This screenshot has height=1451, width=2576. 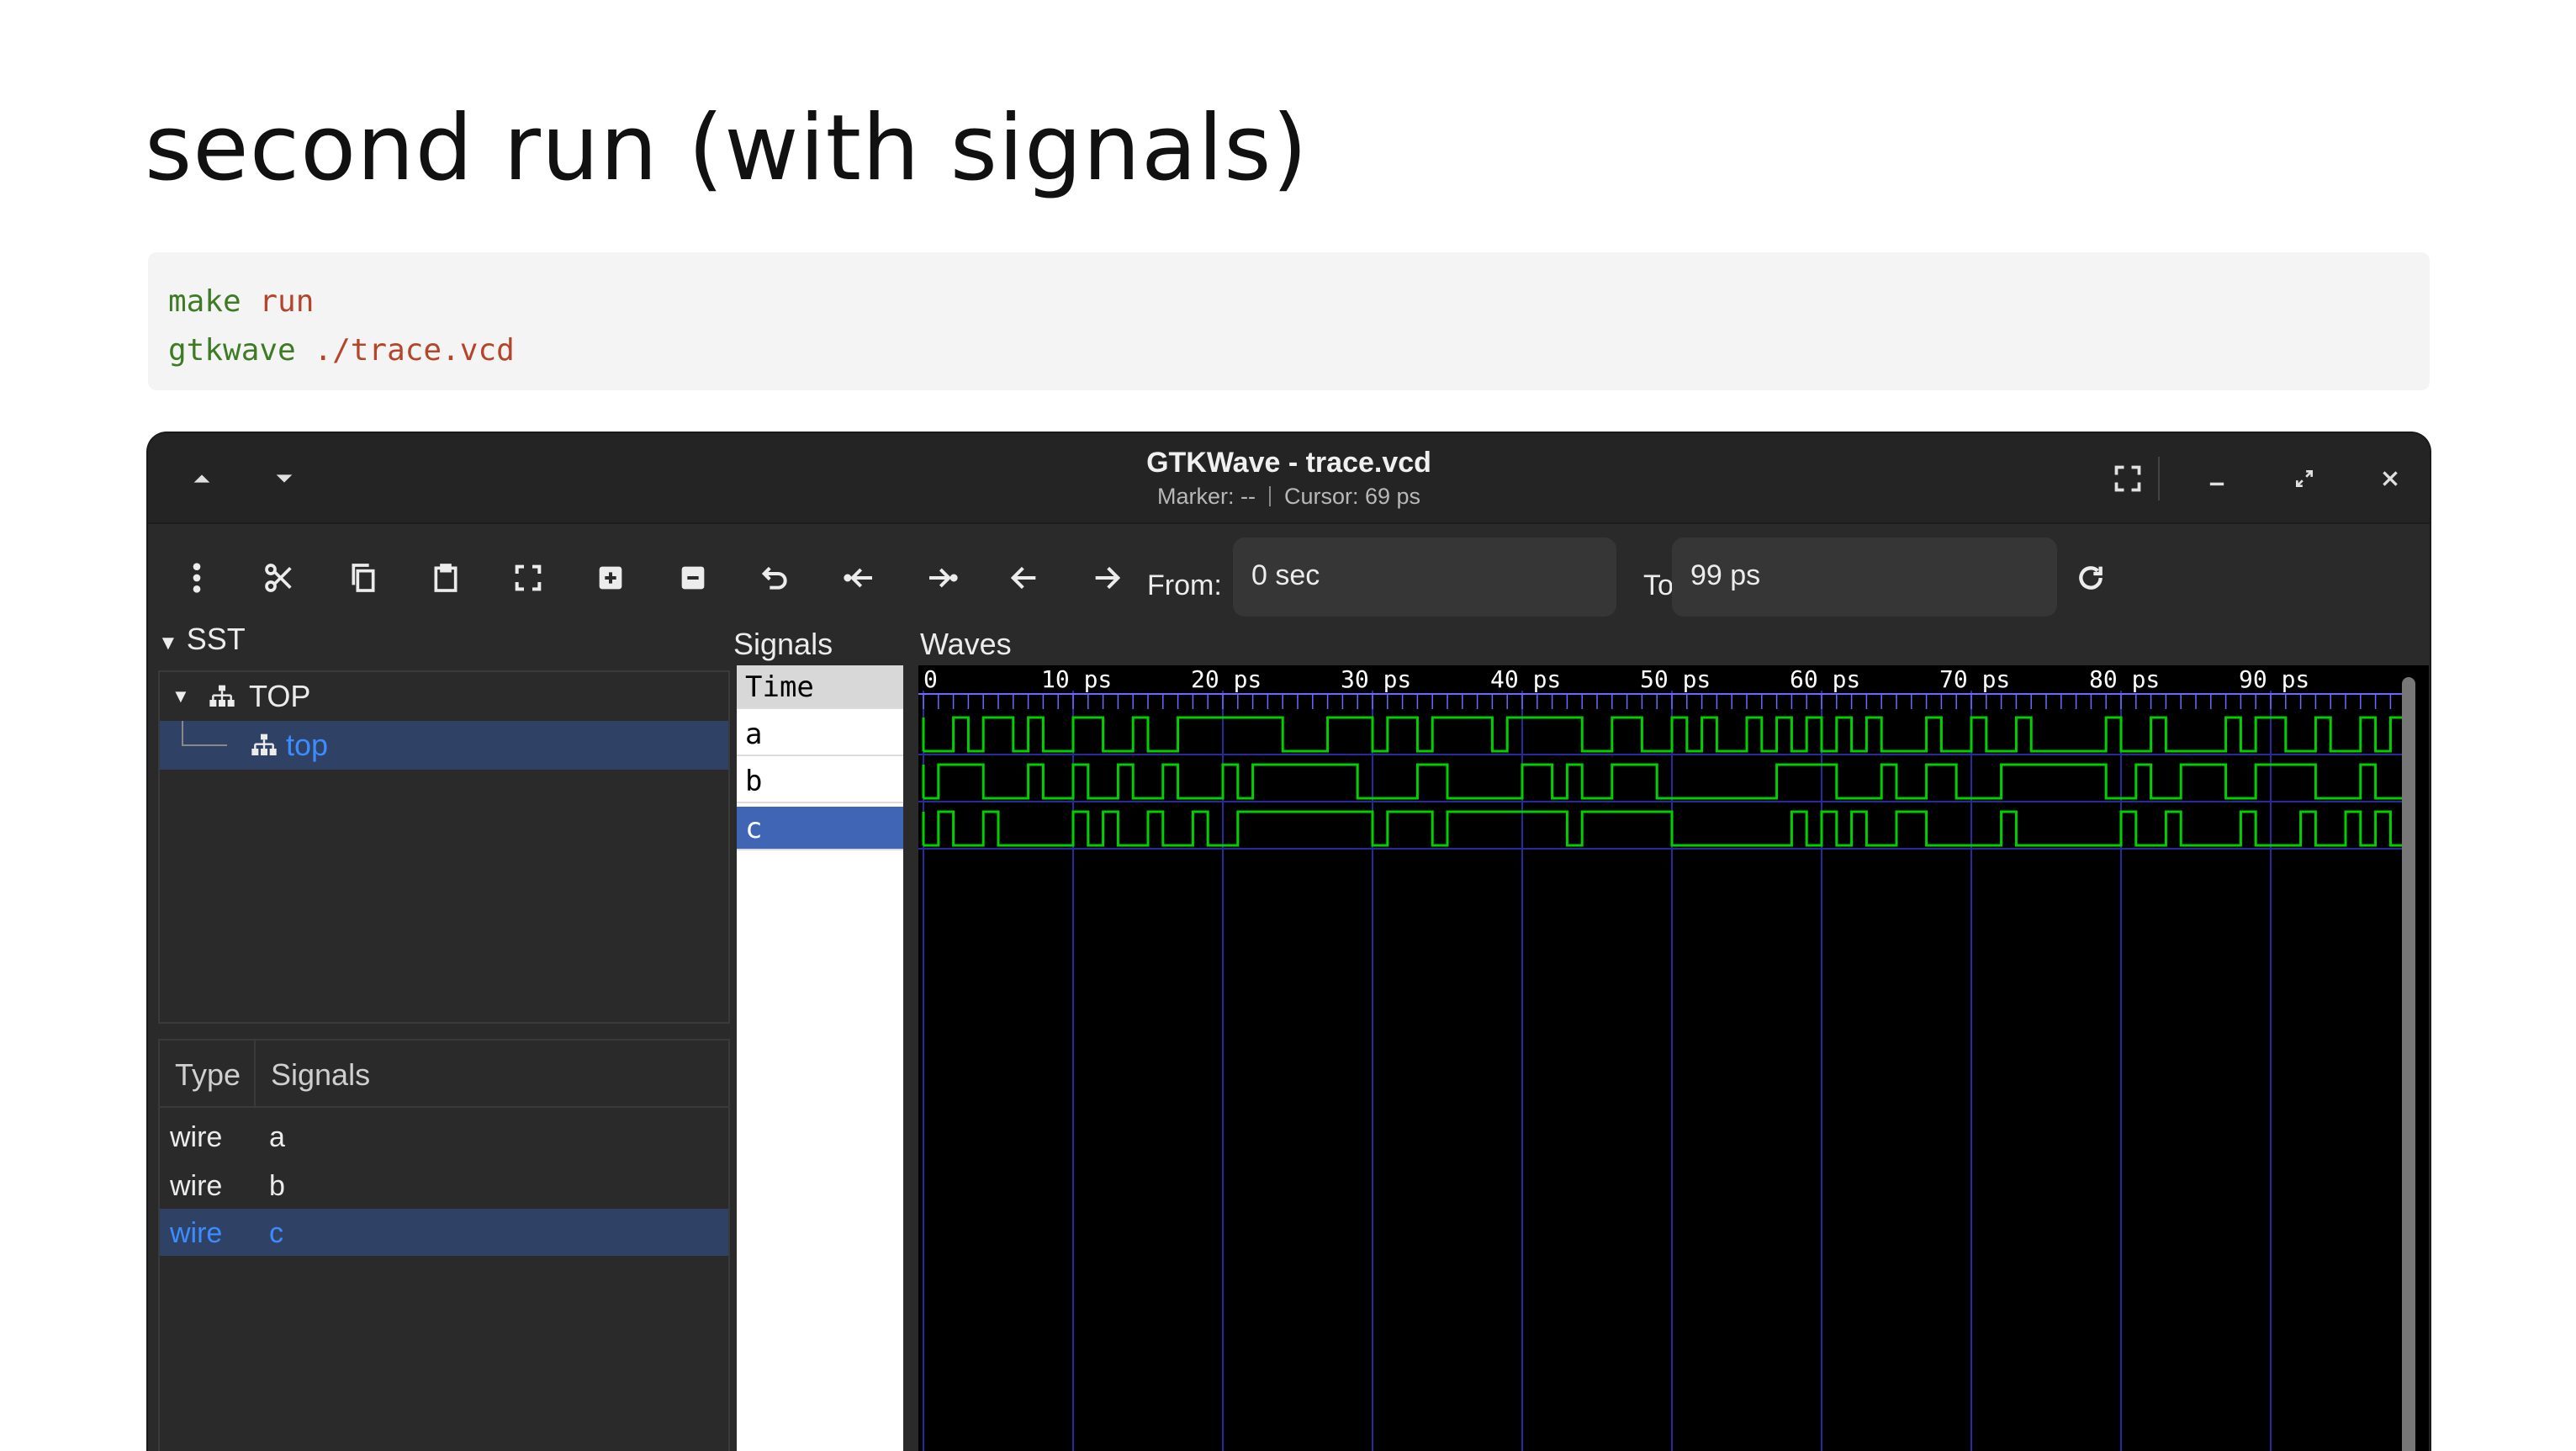 What do you see at coordinates (820, 781) in the screenshot?
I see `signal-row-b: b` at bounding box center [820, 781].